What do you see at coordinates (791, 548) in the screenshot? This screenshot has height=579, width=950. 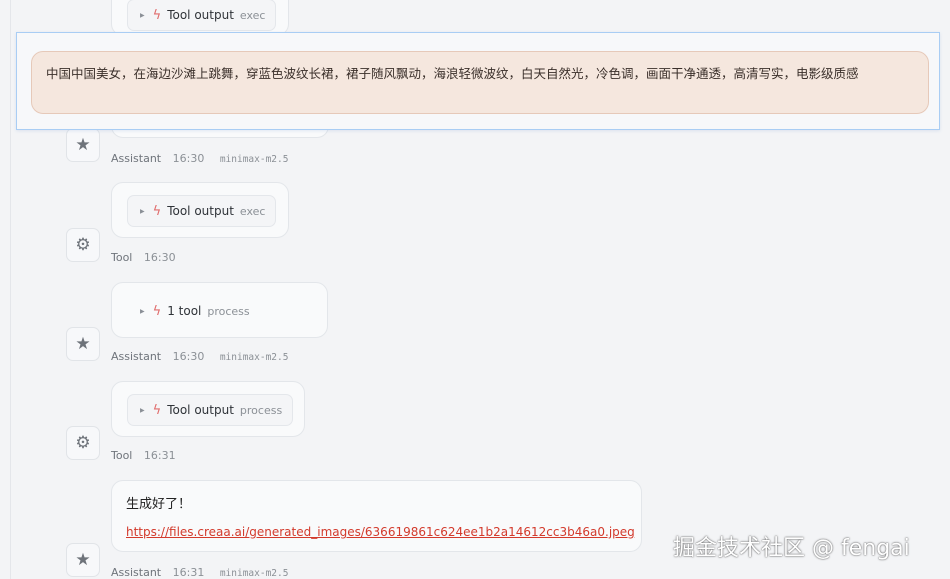 I see `watermark: 掘金技术社区 @ fengai` at bounding box center [791, 548].